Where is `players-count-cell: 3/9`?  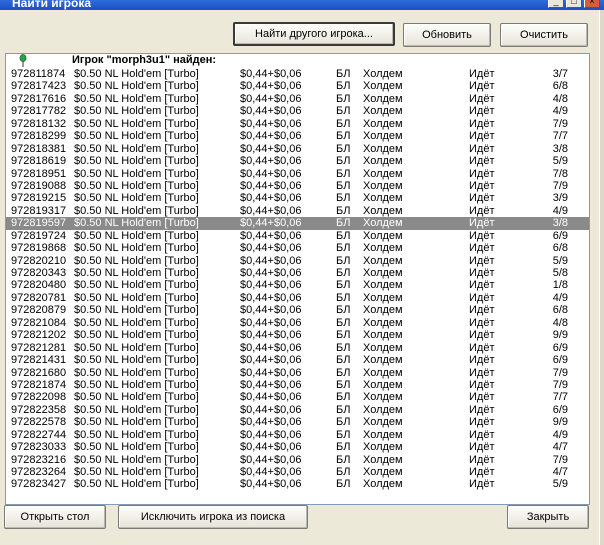
players-count-cell: 3/9 is located at coordinates (560, 198).